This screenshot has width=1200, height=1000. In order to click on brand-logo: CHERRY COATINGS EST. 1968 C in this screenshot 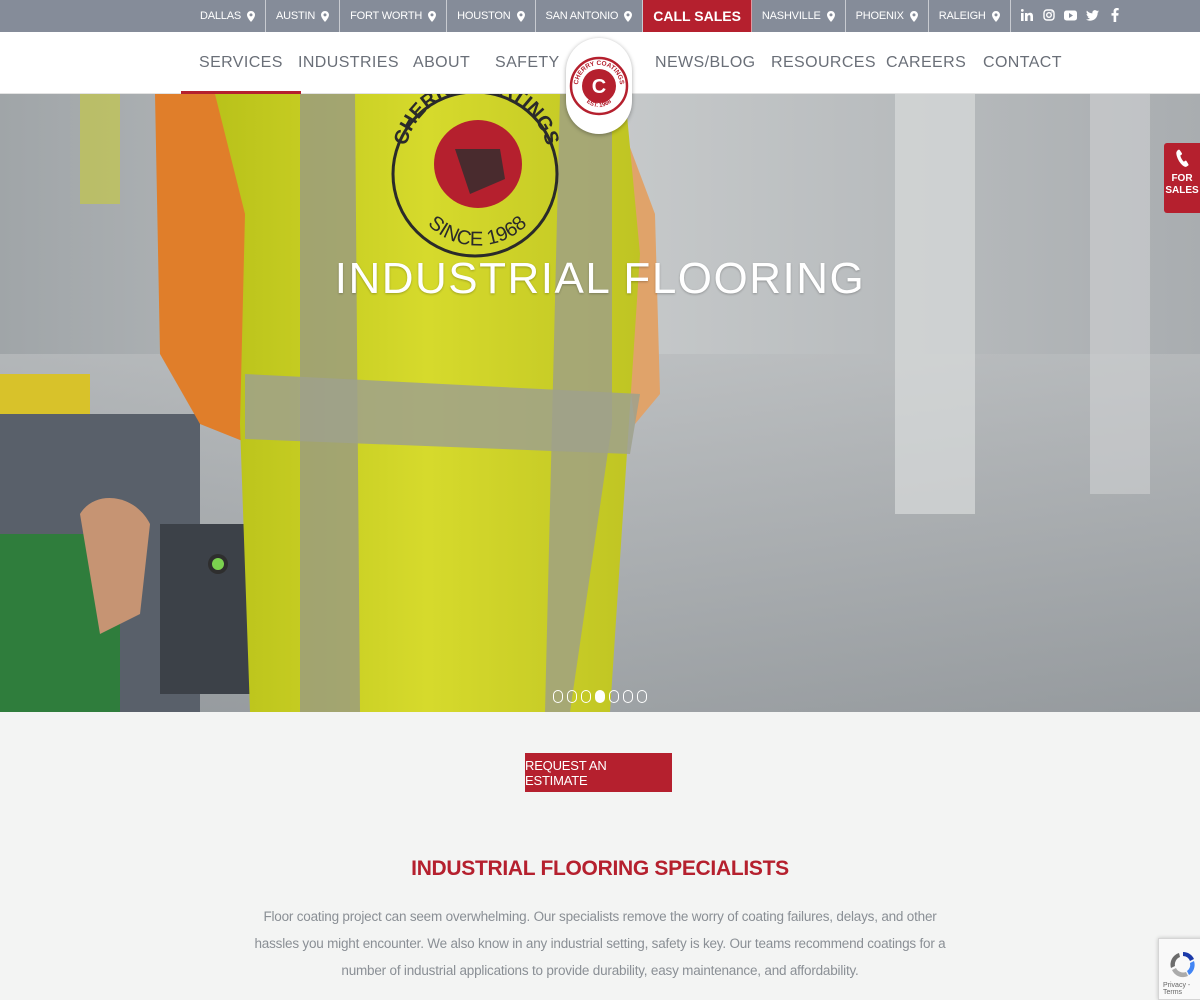, I will do `click(599, 86)`.